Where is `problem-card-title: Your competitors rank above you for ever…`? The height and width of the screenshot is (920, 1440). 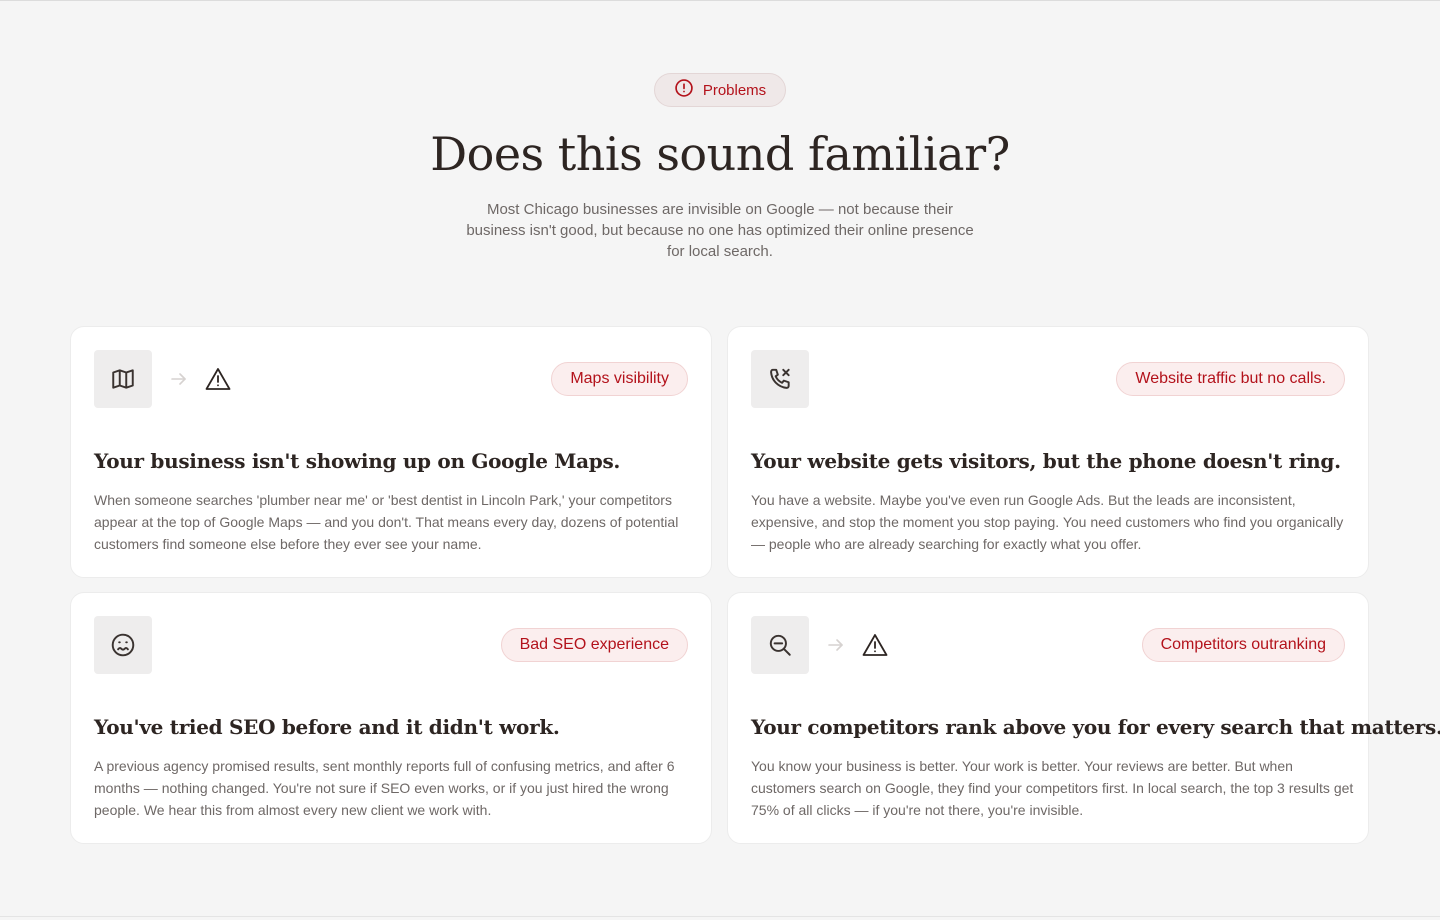 problem-card-title: Your competitors rank above you for ever… is located at coordinates (1095, 727).